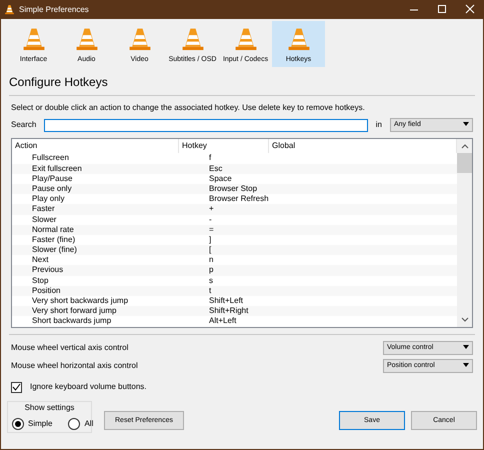  What do you see at coordinates (464, 163) in the screenshot?
I see `scrollbar-thumb` at bounding box center [464, 163].